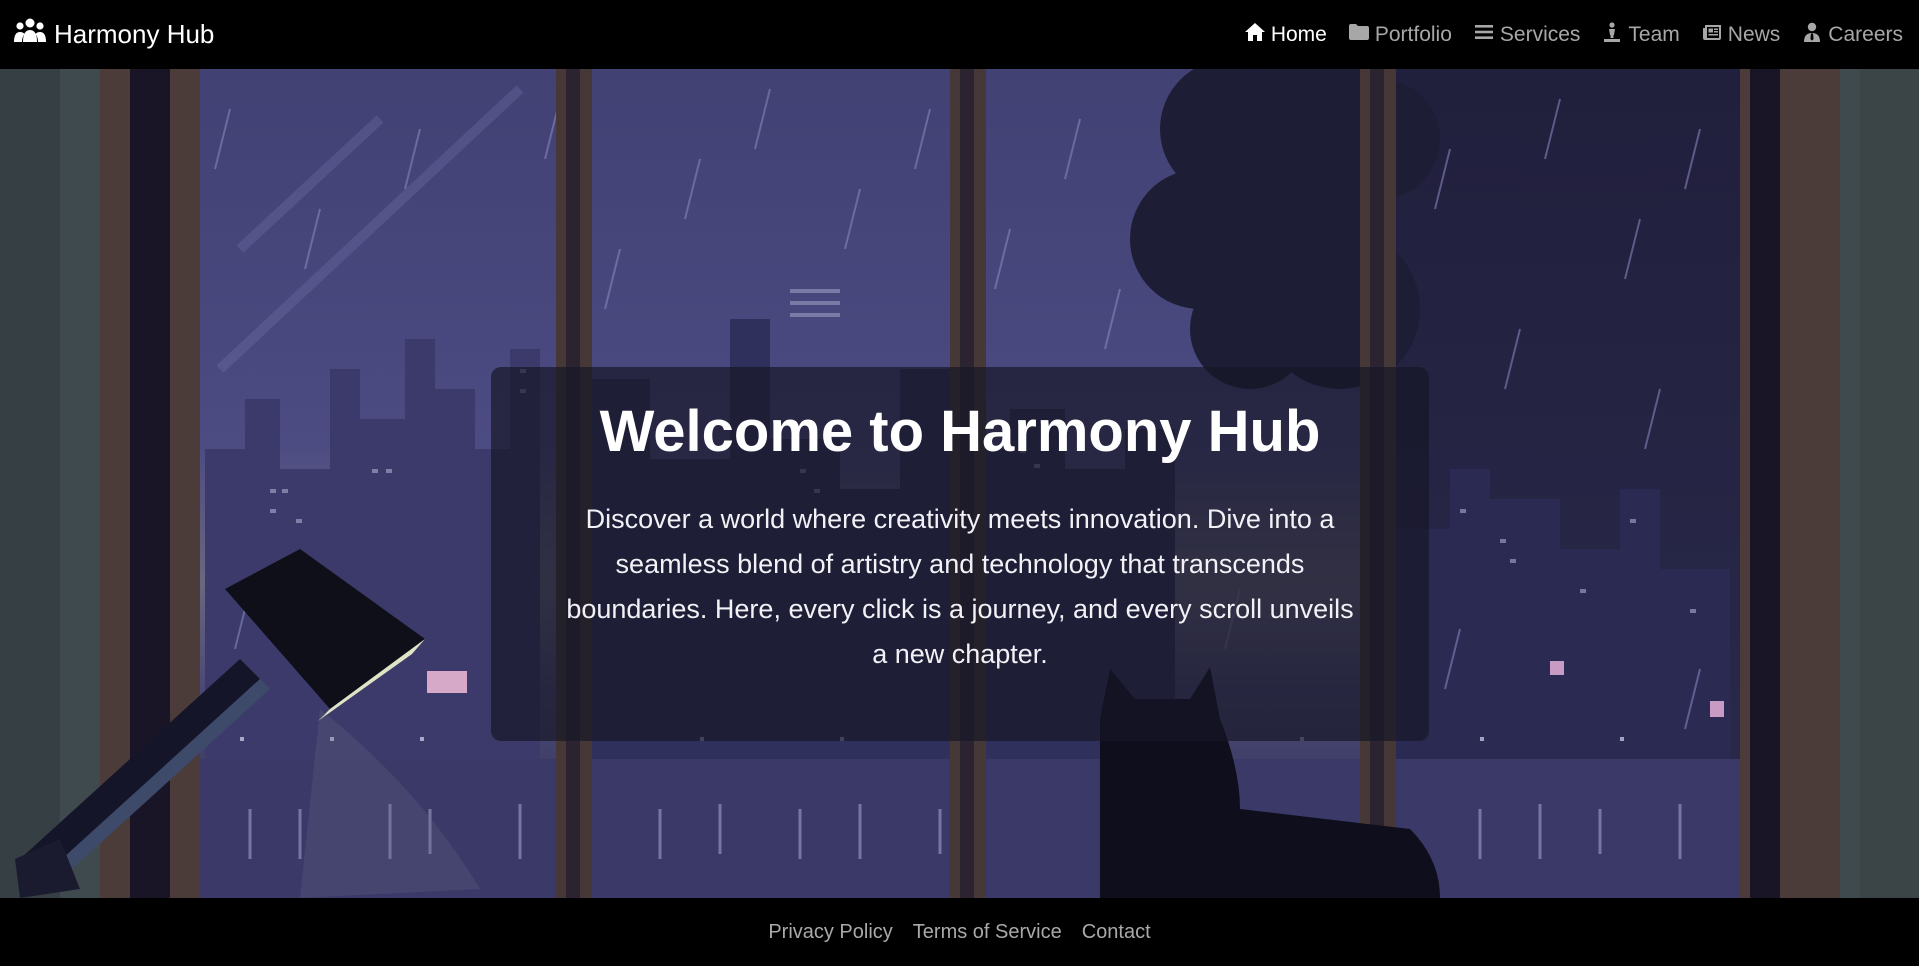  What do you see at coordinates (1298, 34) in the screenshot?
I see `nav-item-label: Home` at bounding box center [1298, 34].